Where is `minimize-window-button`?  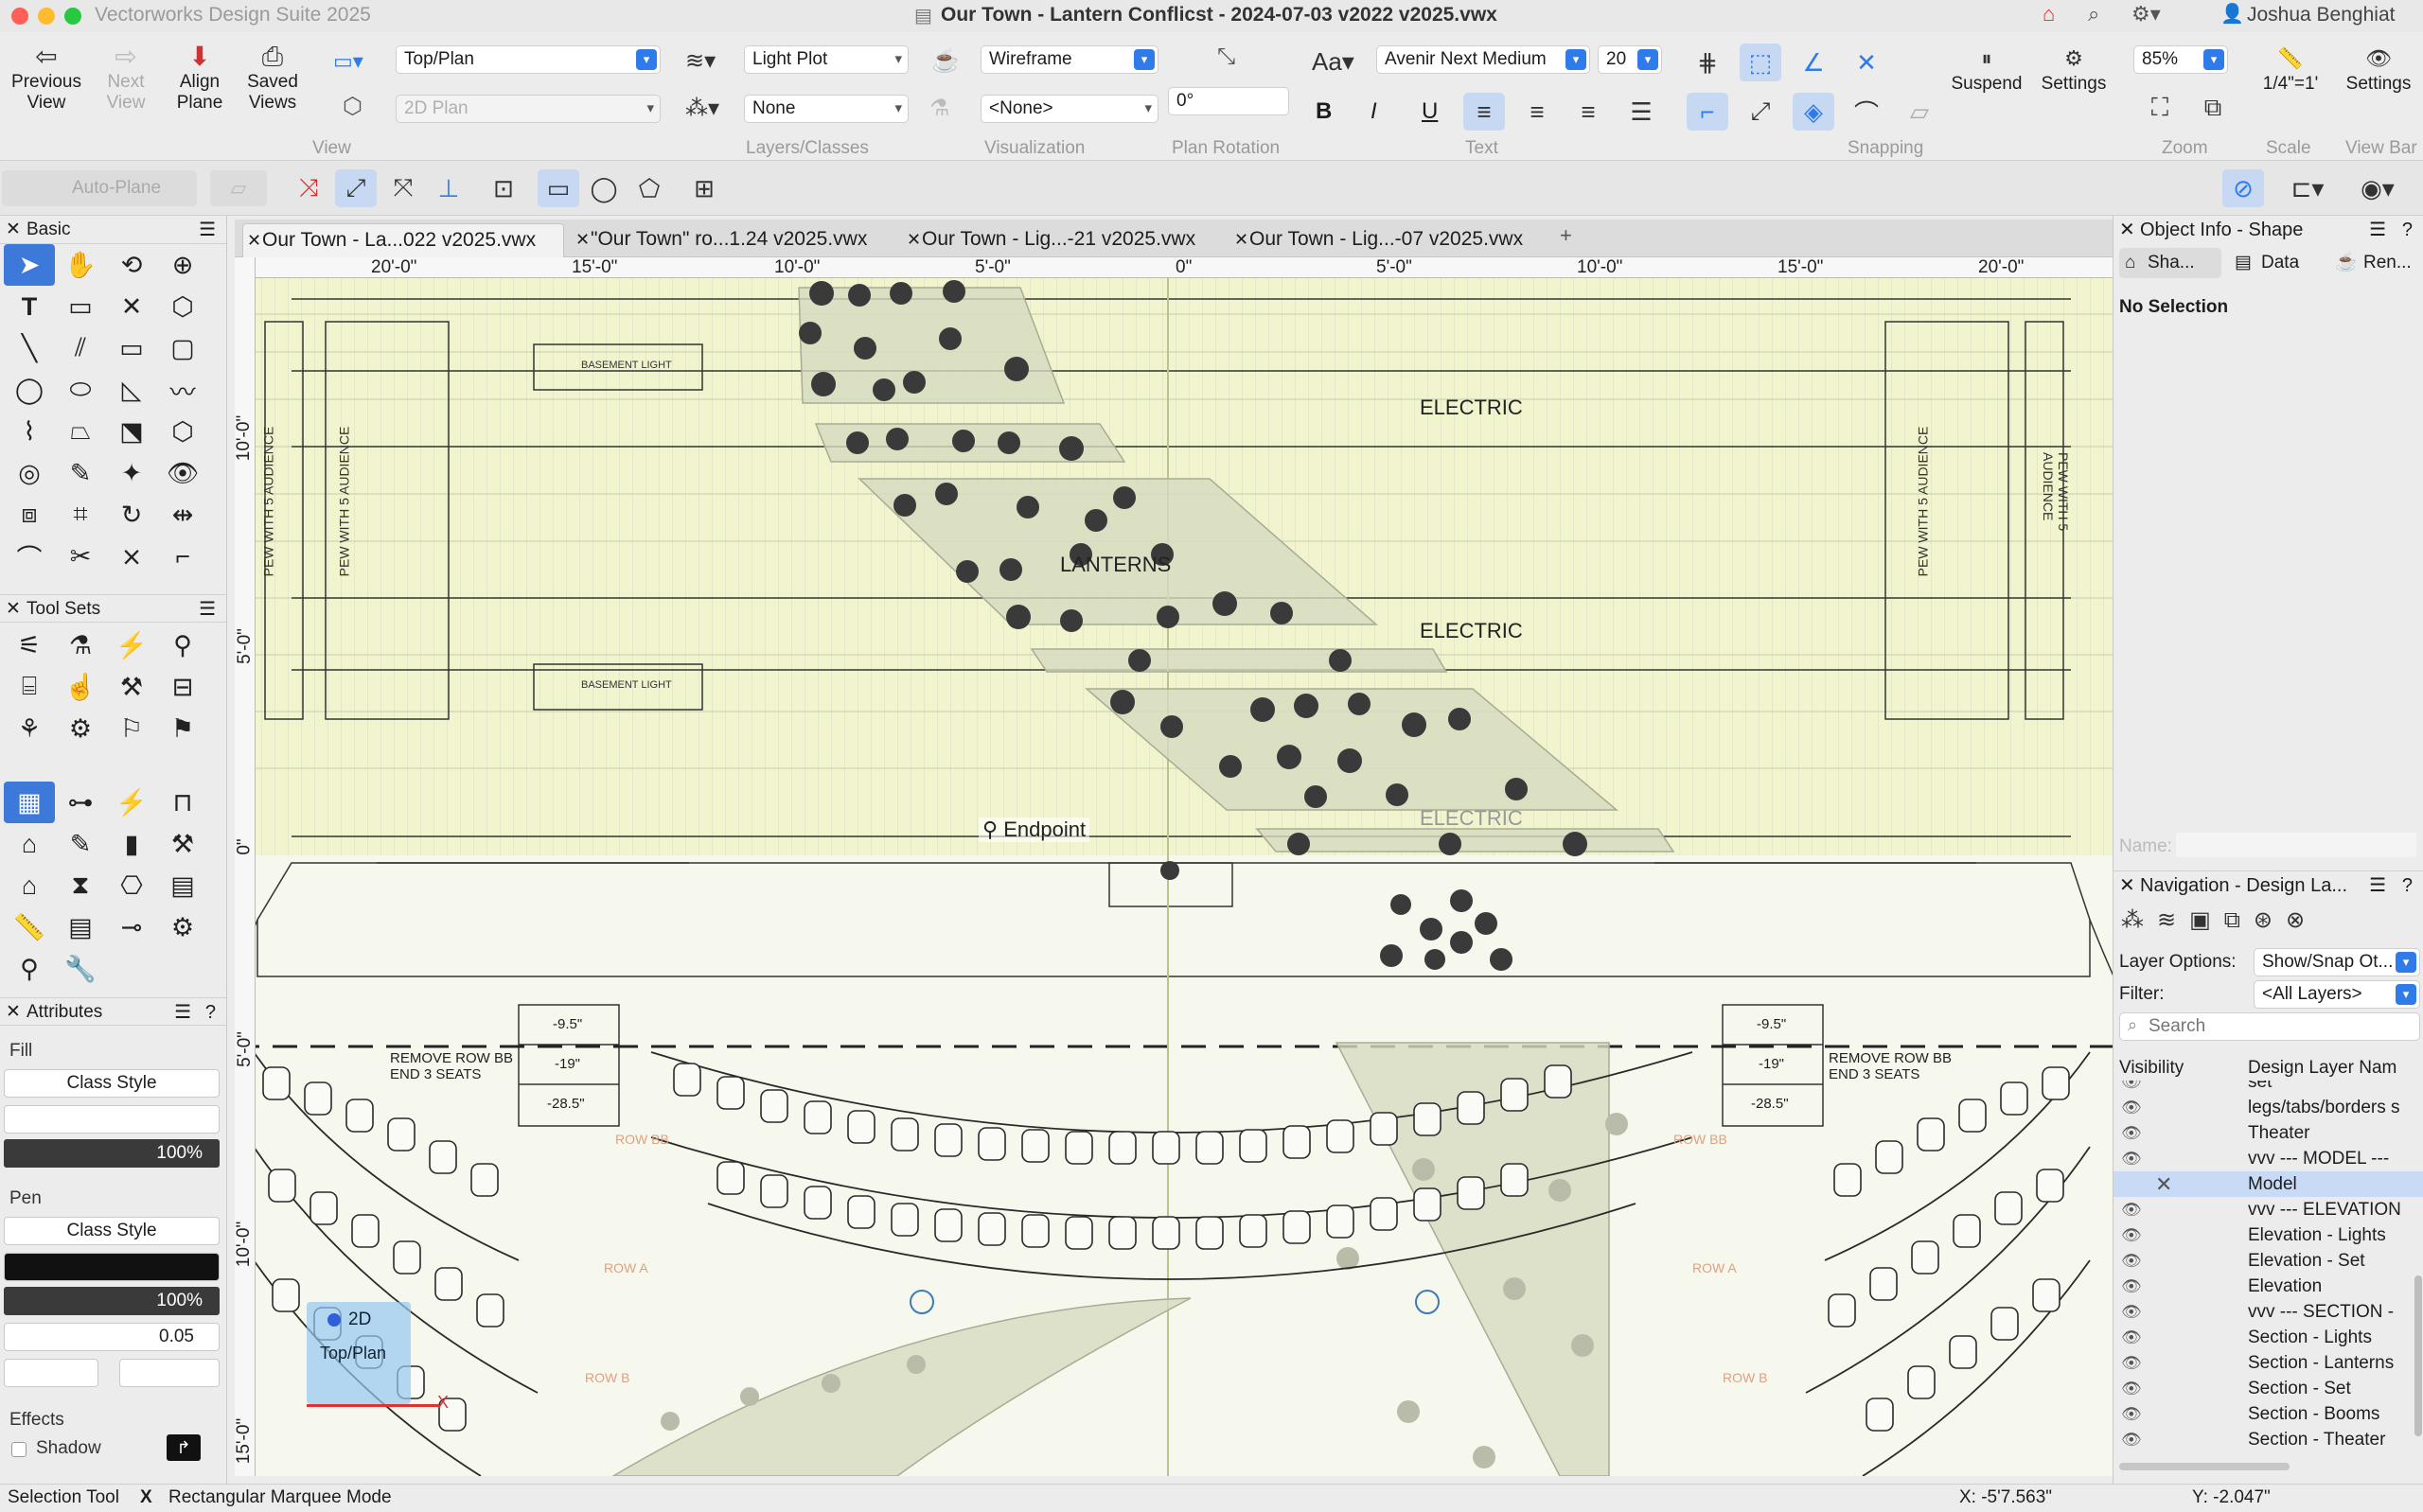 minimize-window-button is located at coordinates (46, 16).